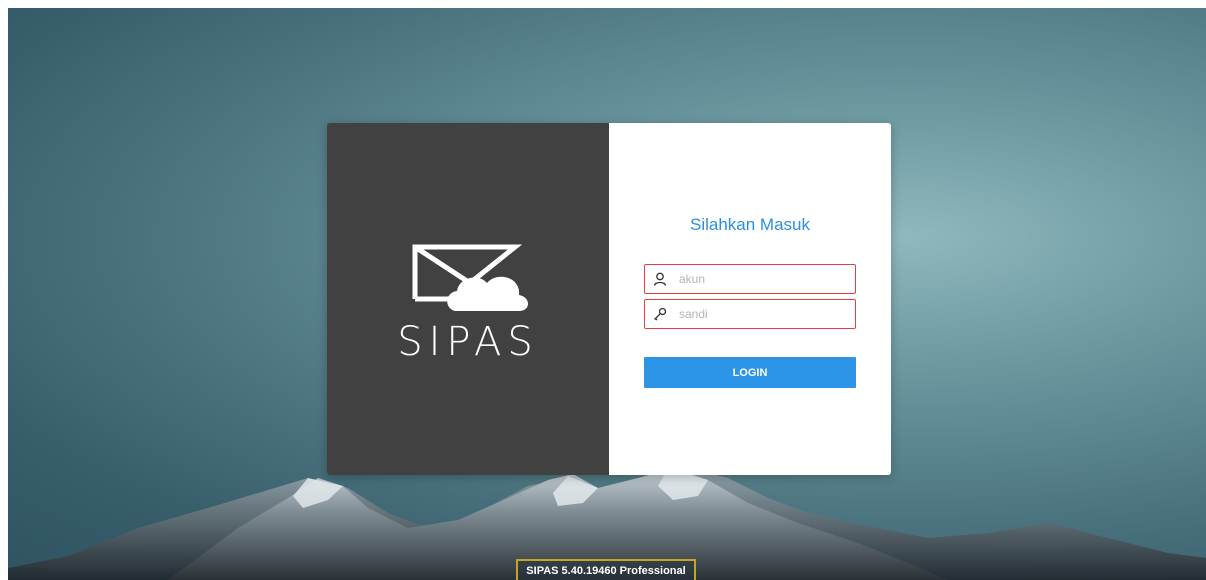 The width and height of the screenshot is (1206, 580). Describe the element at coordinates (660, 314) in the screenshot. I see `key-icon` at that location.